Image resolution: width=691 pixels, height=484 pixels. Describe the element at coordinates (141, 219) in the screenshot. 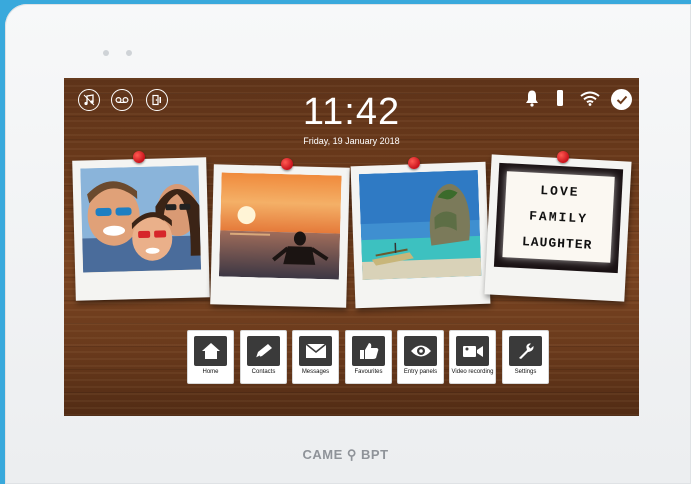

I see `family-selfie-image` at that location.